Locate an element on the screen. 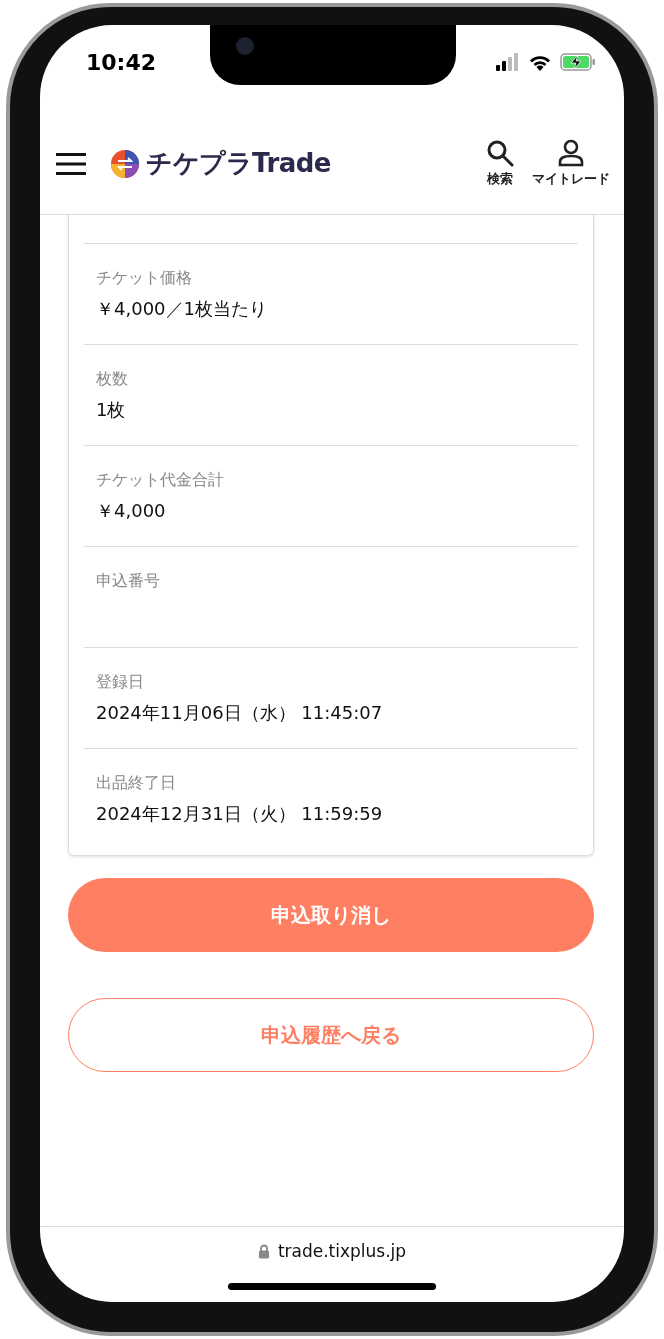  logo-icon is located at coordinates (125, 163).